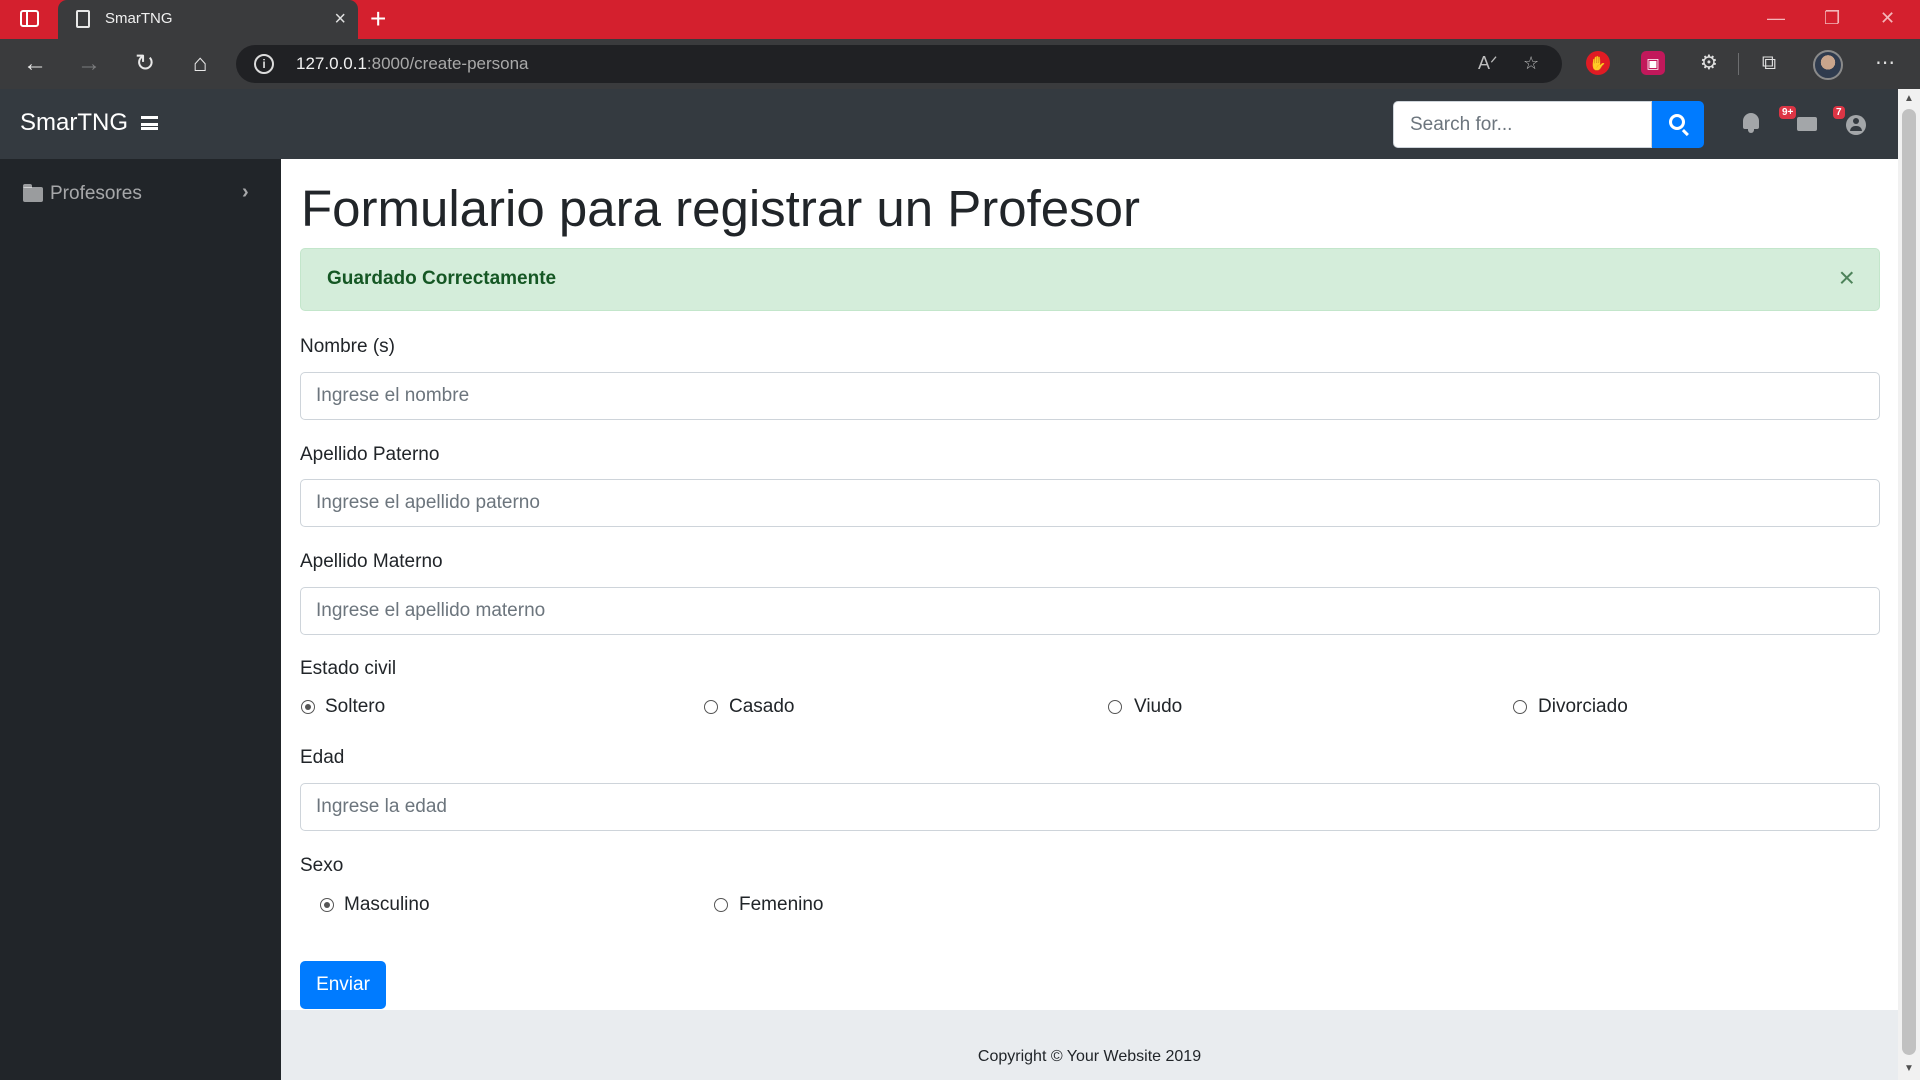 This screenshot has width=1920, height=1080. What do you see at coordinates (245, 192) in the screenshot?
I see `chevron-right-icon: ›` at bounding box center [245, 192].